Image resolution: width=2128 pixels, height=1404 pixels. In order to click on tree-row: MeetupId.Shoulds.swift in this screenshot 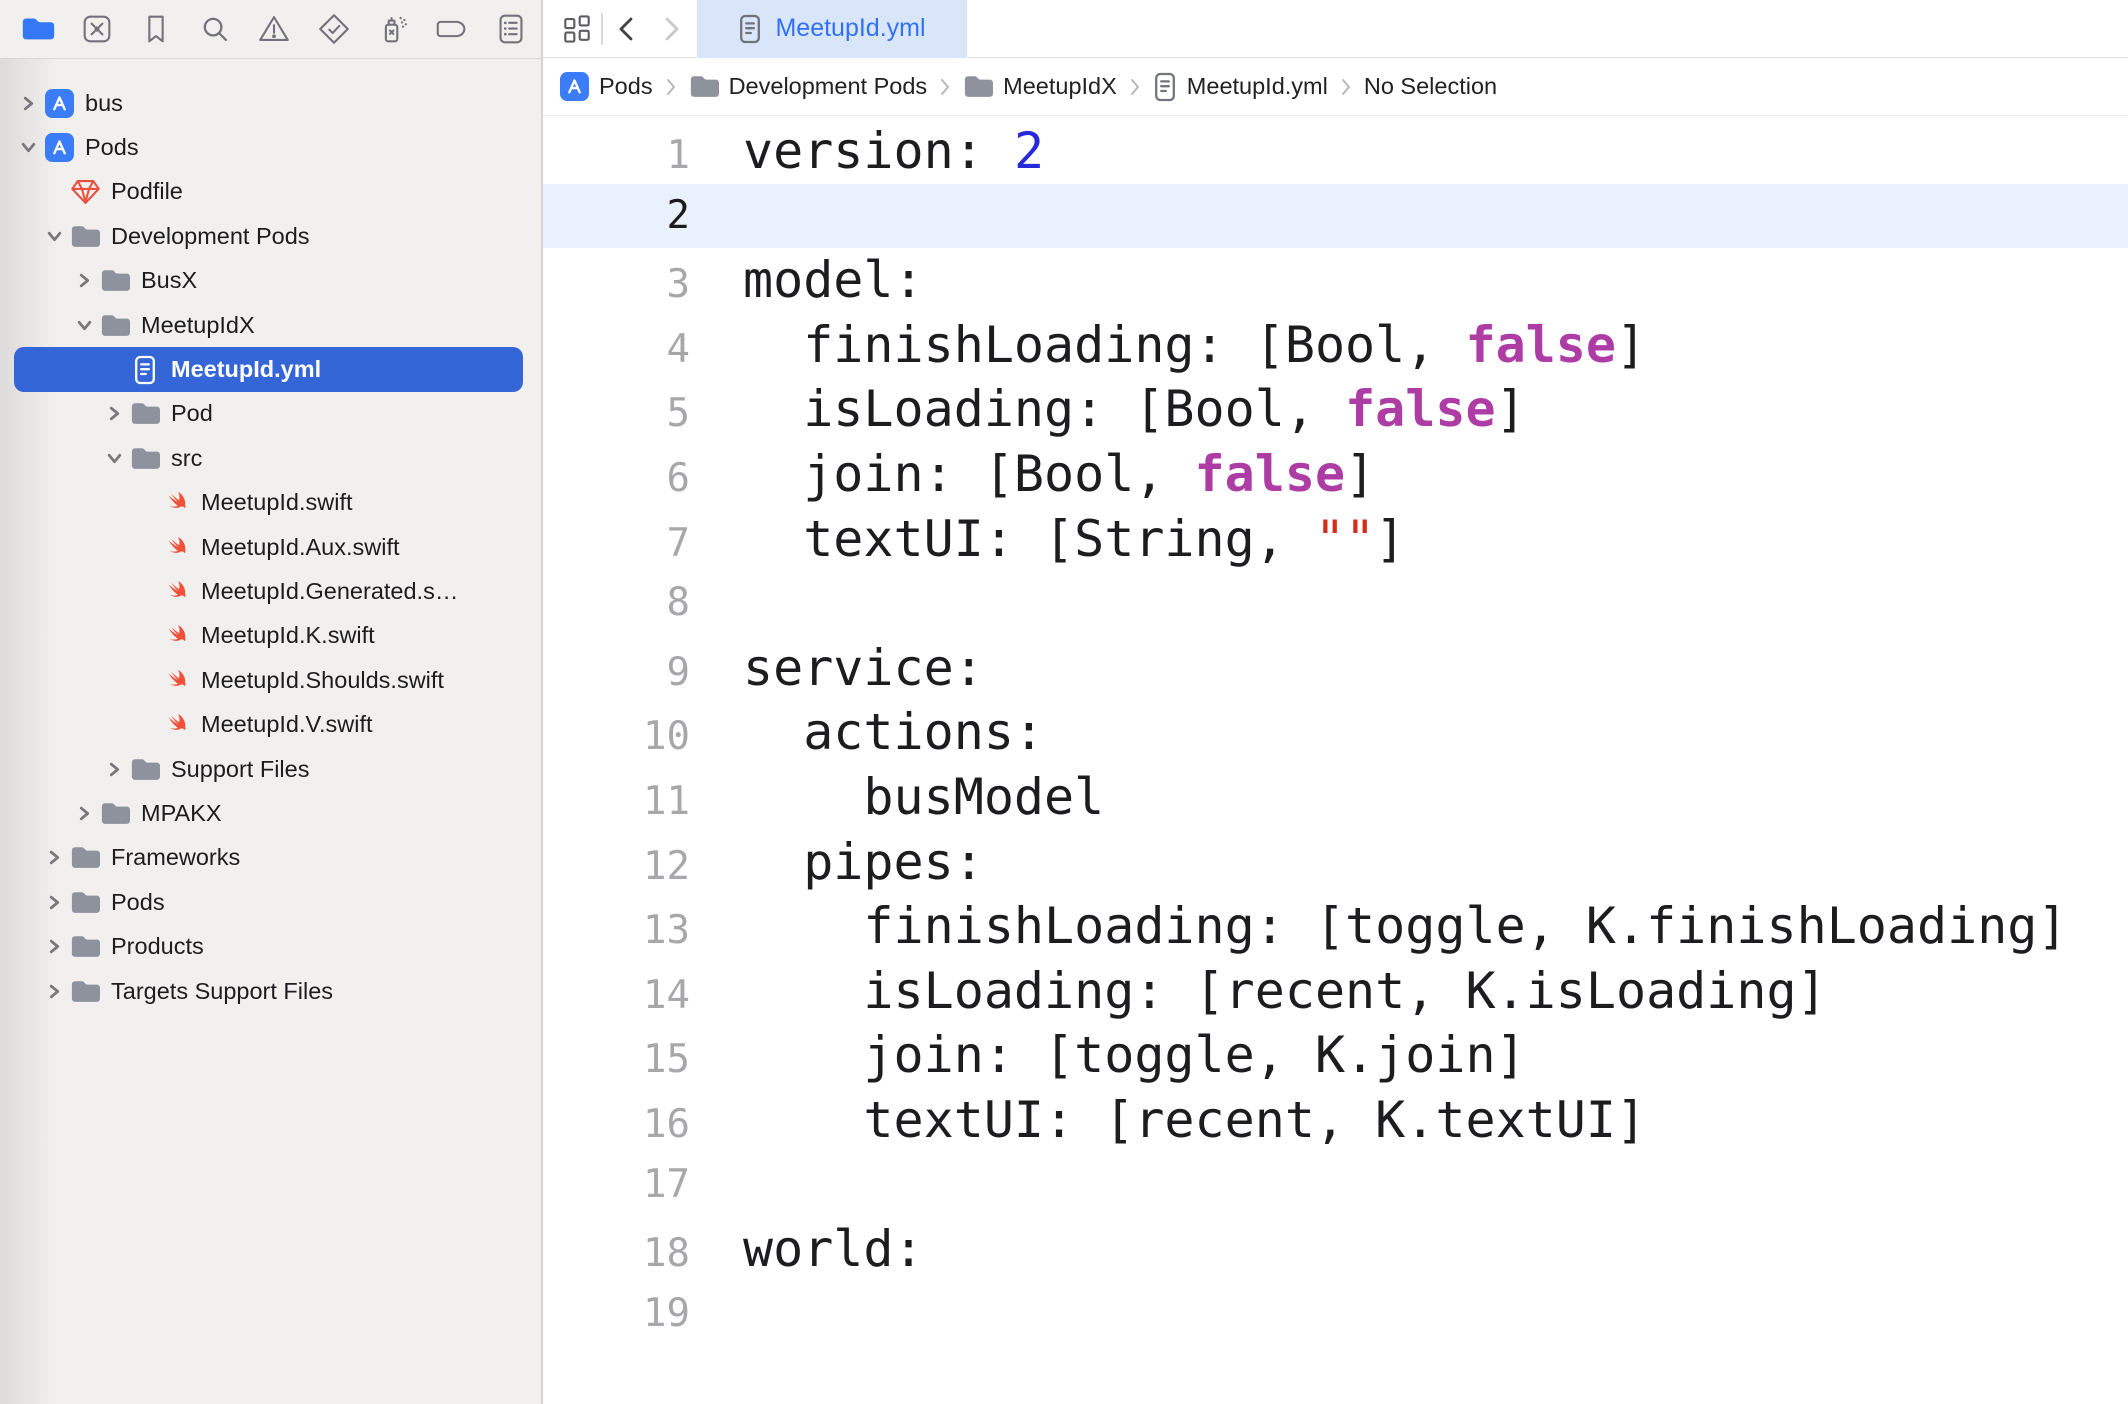, I will do `click(268, 680)`.